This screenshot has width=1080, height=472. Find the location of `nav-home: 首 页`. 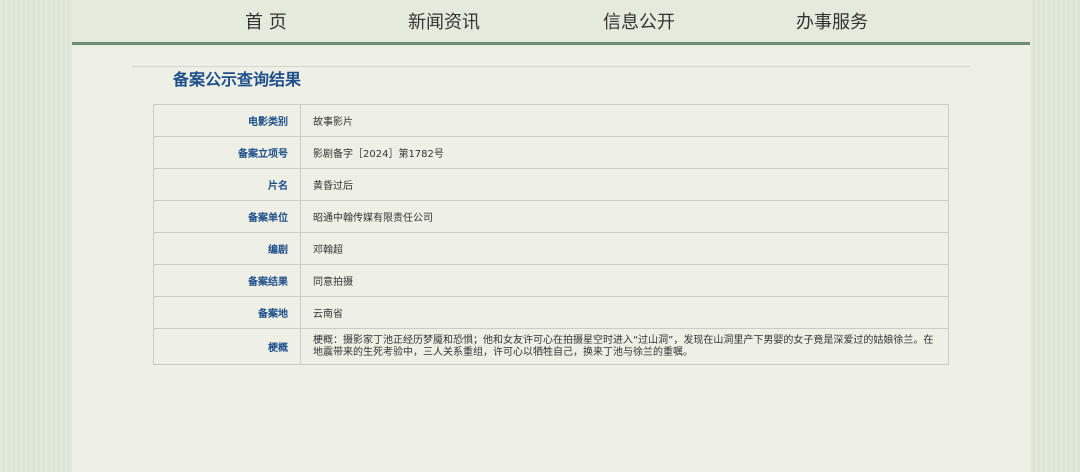

nav-home: 首 页 is located at coordinates (266, 21).